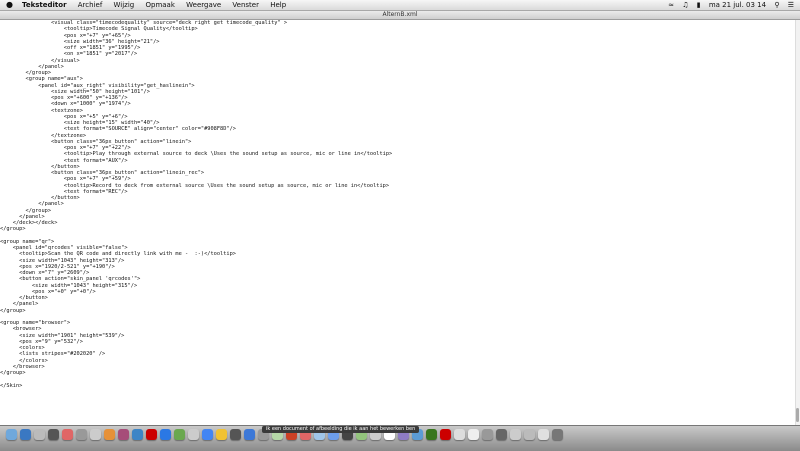 The width and height of the screenshot is (800, 451). I want to click on menu-opmaak: Opmaak, so click(159, 5).